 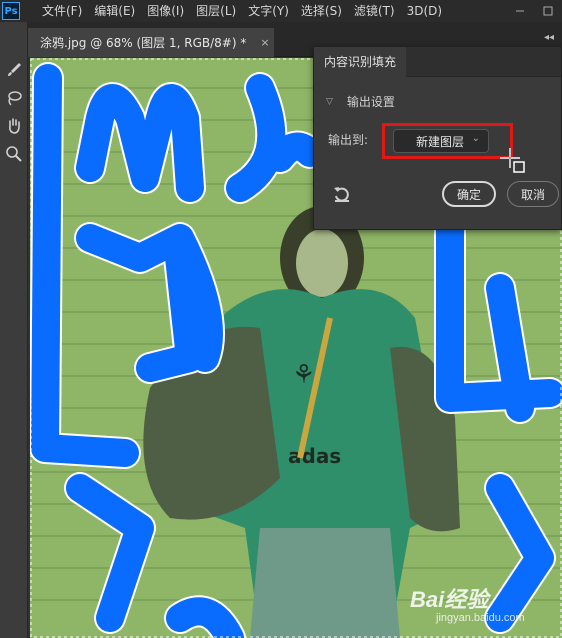 I want to click on photoshop-logo: Ps, so click(x=11, y=11).